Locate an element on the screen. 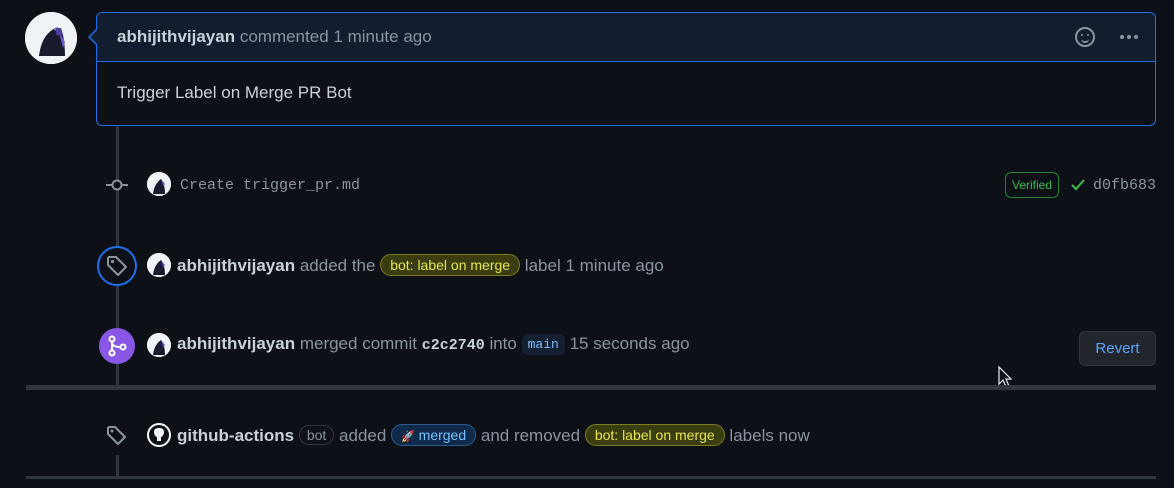 The width and height of the screenshot is (1174, 488). event-text: label is located at coordinates (542, 265).